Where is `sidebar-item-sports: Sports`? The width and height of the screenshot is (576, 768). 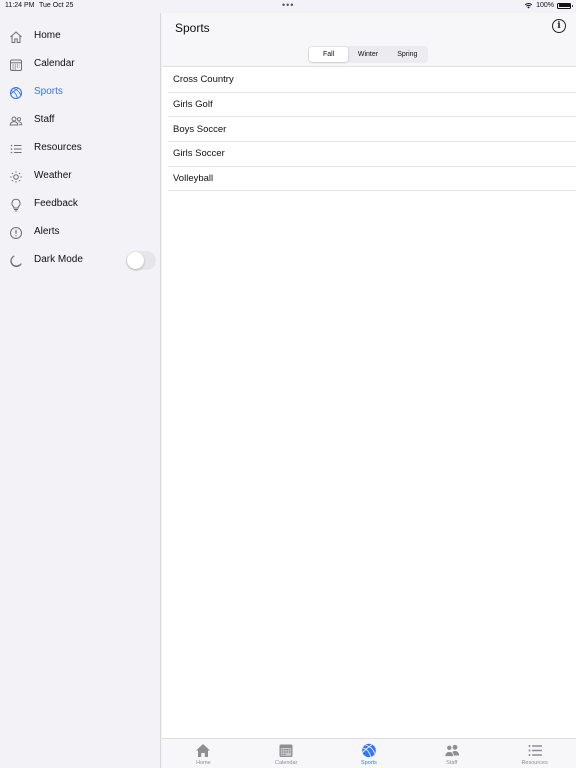 sidebar-item-sports: Sports is located at coordinates (80, 93).